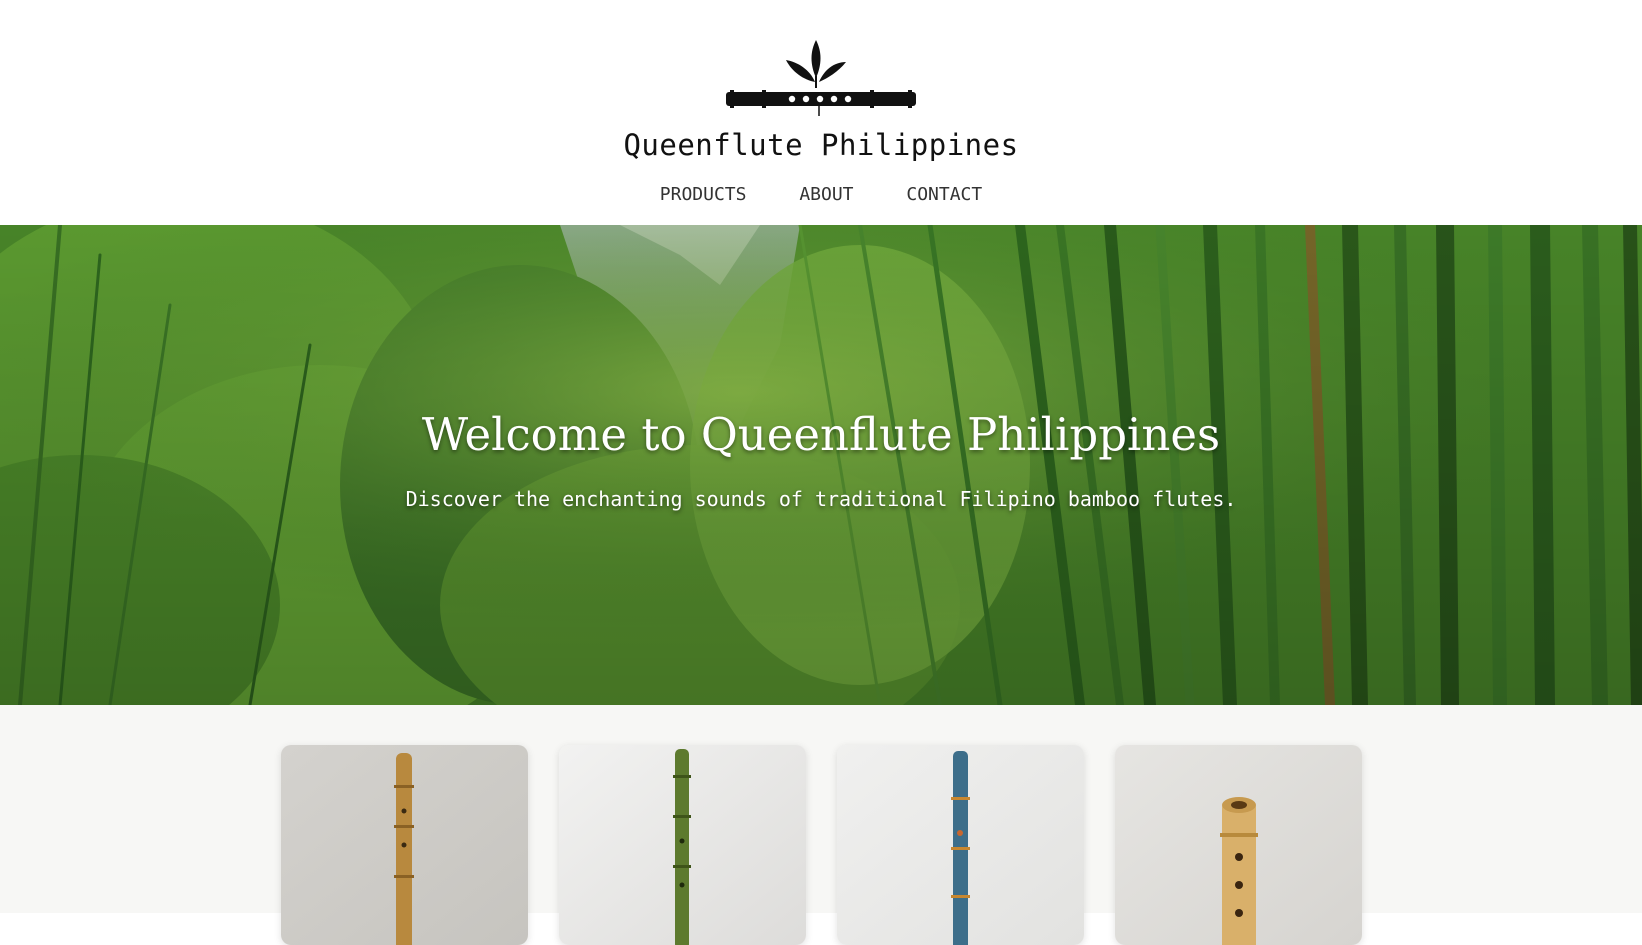 This screenshot has height=945, width=1642. I want to click on blue-bamboo-flute-image, so click(960, 845).